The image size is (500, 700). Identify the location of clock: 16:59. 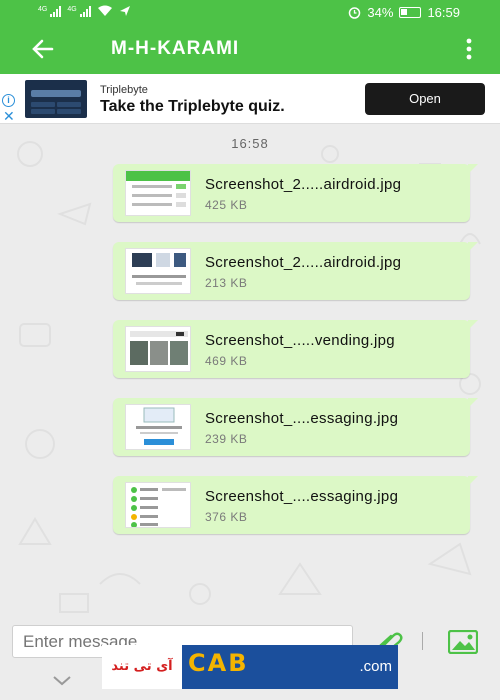
(443, 12).